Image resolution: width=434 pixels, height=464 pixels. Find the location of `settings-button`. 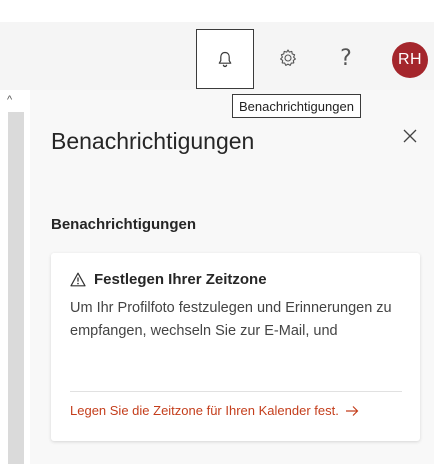

settings-button is located at coordinates (288, 58).